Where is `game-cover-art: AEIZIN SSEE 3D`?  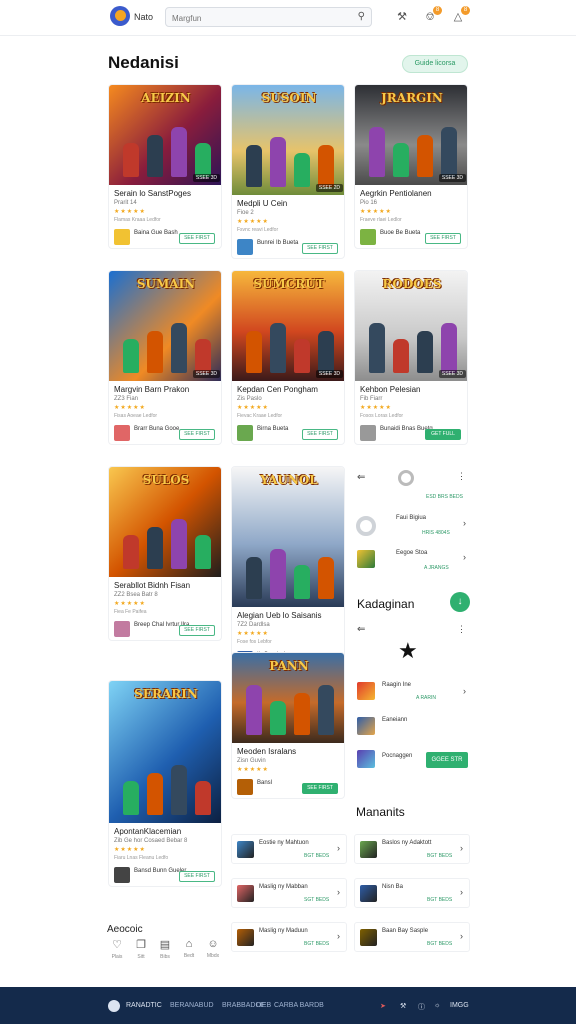
game-cover-art: AEIZIN SSEE 3D is located at coordinates (165, 135).